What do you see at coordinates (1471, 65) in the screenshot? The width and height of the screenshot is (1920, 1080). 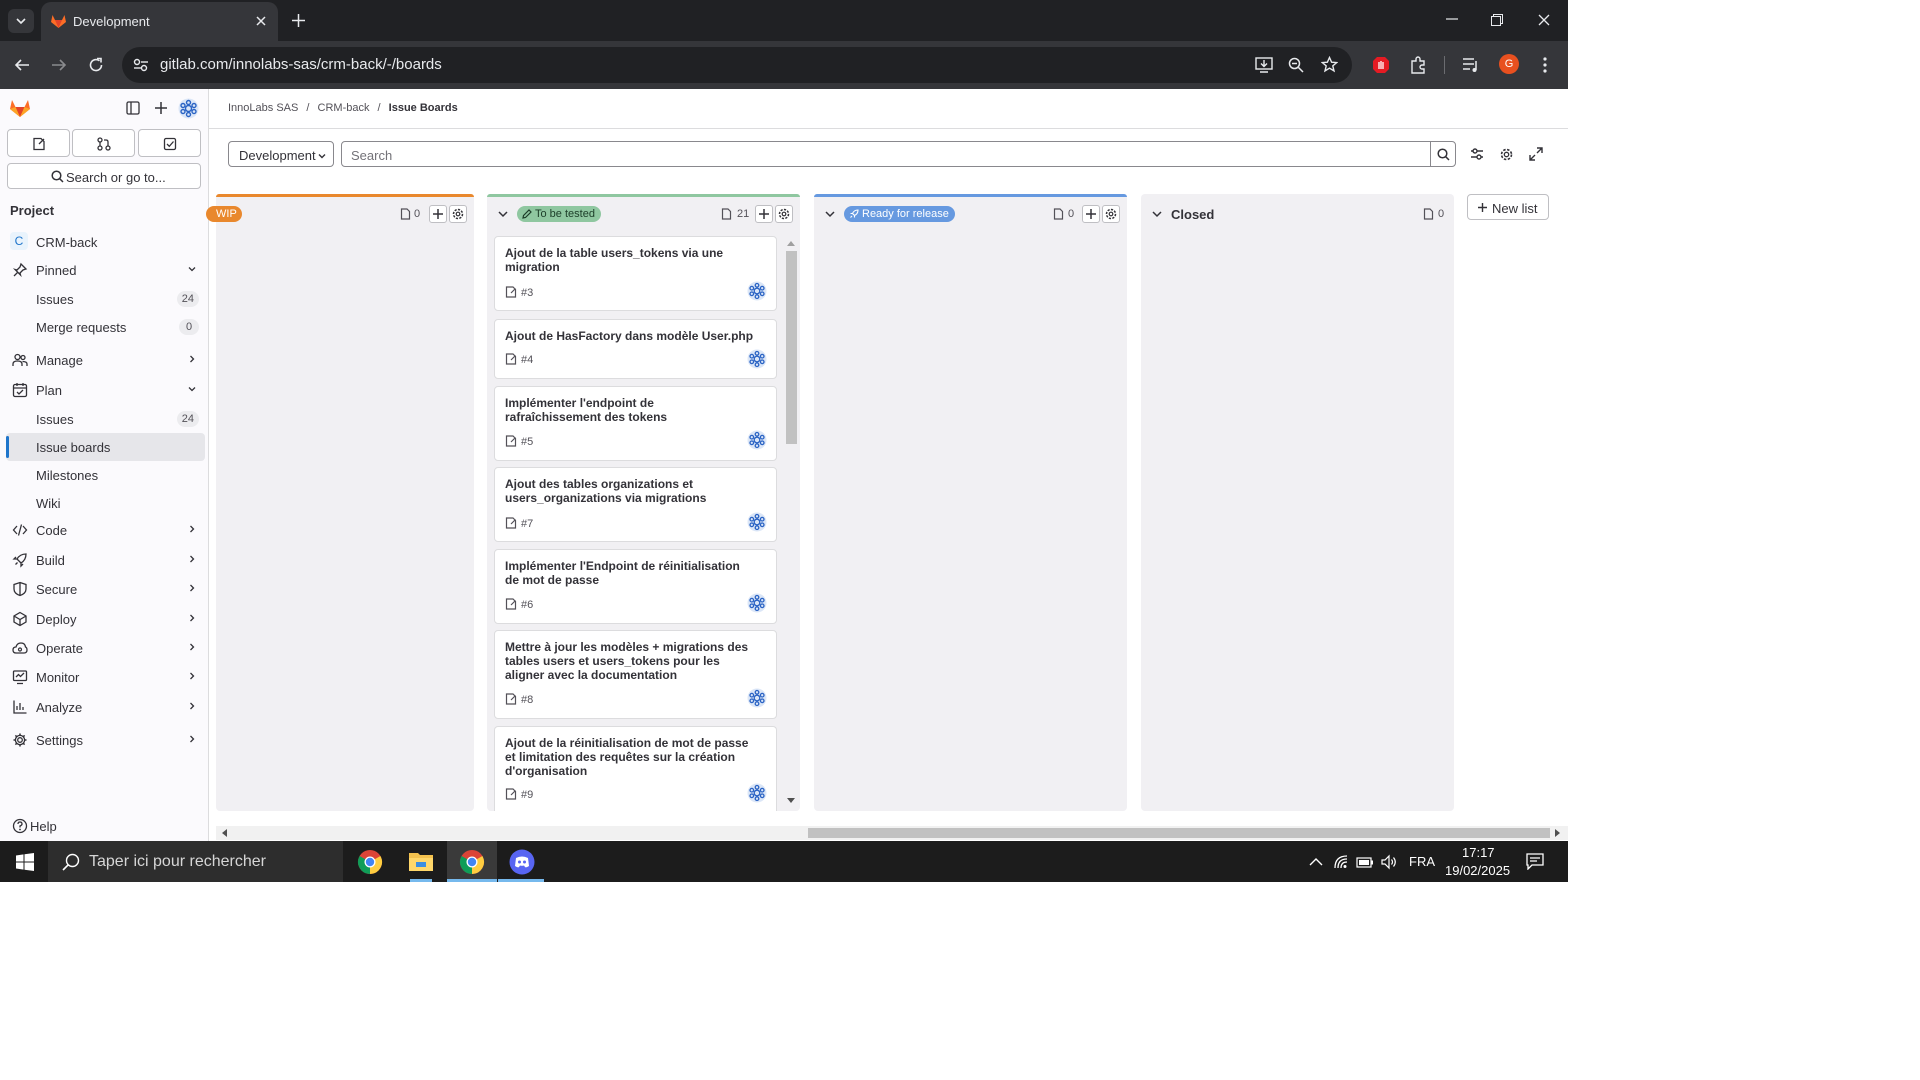 I see `media-controls-icon` at bounding box center [1471, 65].